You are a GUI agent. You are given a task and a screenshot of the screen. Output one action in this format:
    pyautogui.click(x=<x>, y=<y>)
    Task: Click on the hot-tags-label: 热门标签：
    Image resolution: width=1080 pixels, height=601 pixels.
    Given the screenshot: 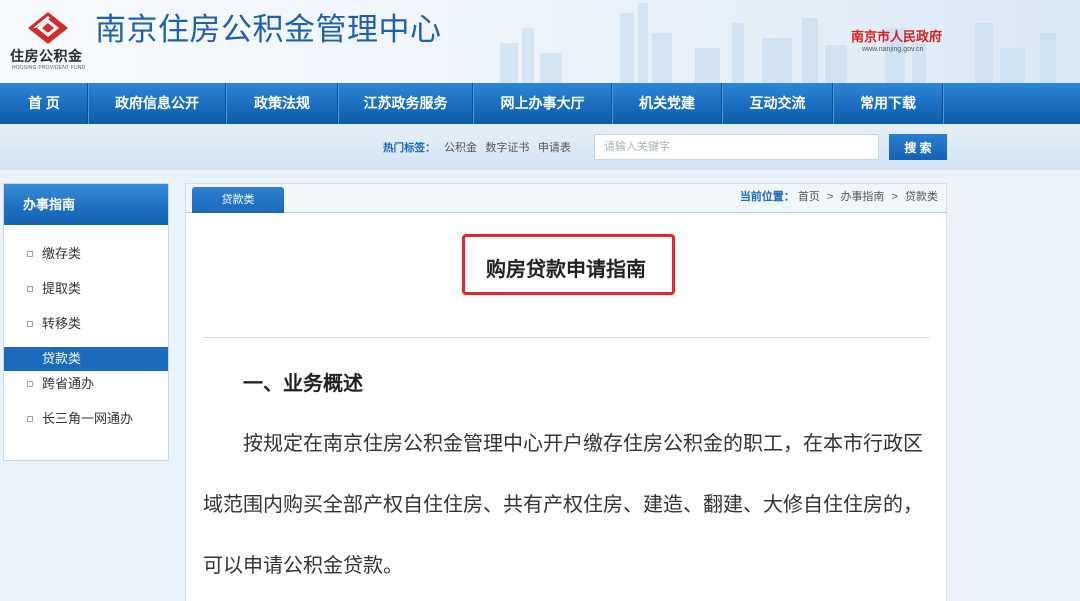 What is the action you would take?
    pyautogui.click(x=409, y=148)
    